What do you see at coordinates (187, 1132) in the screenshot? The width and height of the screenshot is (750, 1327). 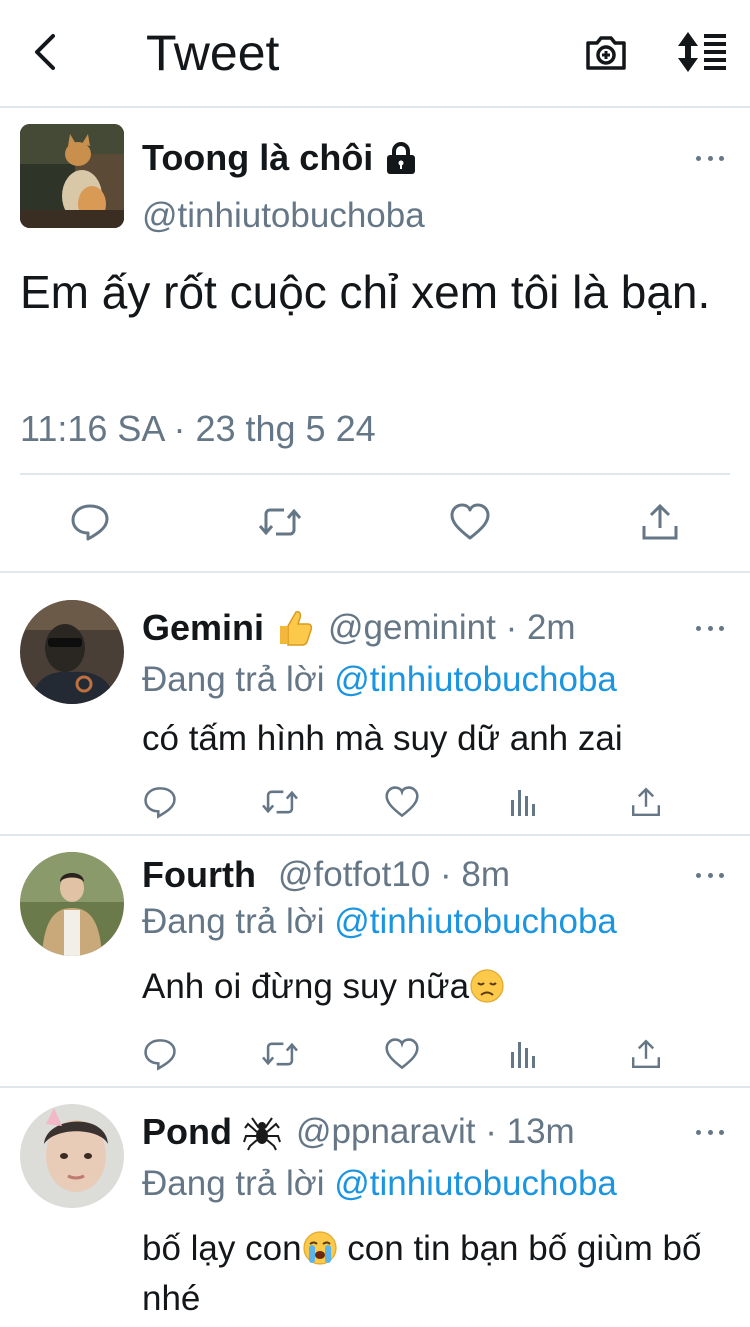 I see `reply-author-name: Pond` at bounding box center [187, 1132].